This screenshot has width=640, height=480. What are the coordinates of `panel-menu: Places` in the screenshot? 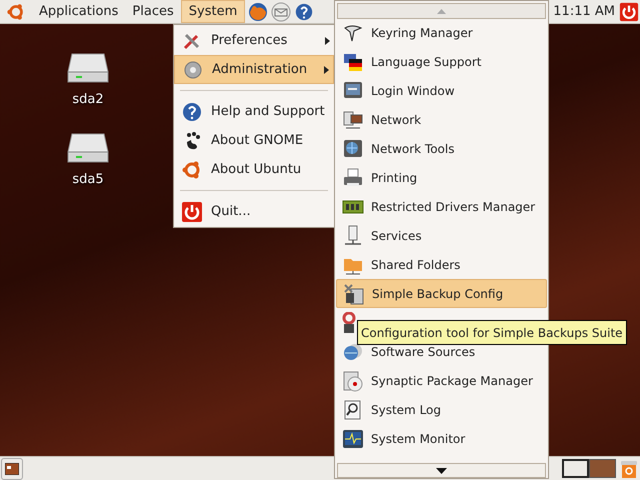 It's located at (153, 11).